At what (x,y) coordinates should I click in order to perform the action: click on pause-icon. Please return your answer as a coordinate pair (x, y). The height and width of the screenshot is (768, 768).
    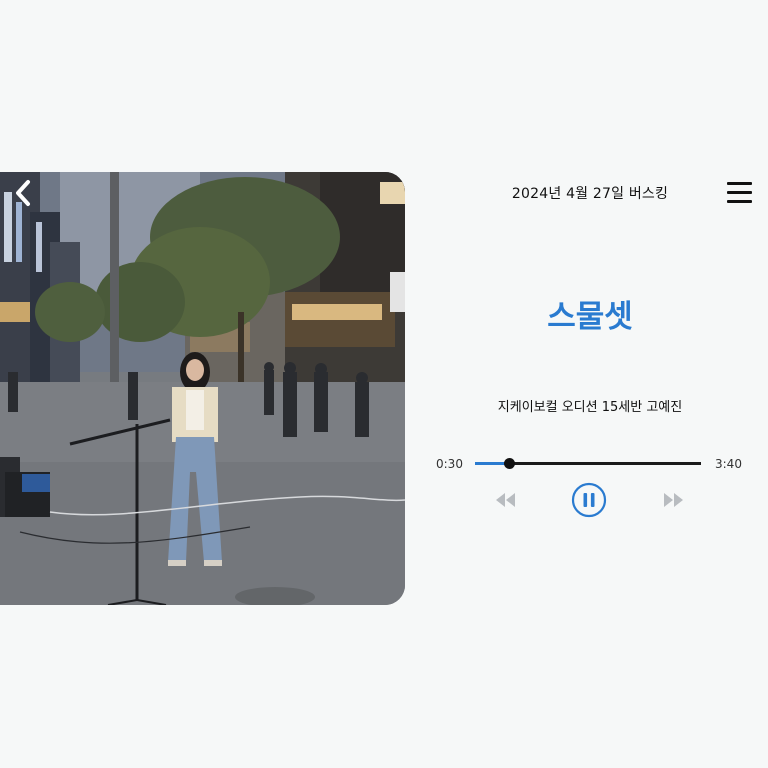
    Looking at the image, I should click on (589, 500).